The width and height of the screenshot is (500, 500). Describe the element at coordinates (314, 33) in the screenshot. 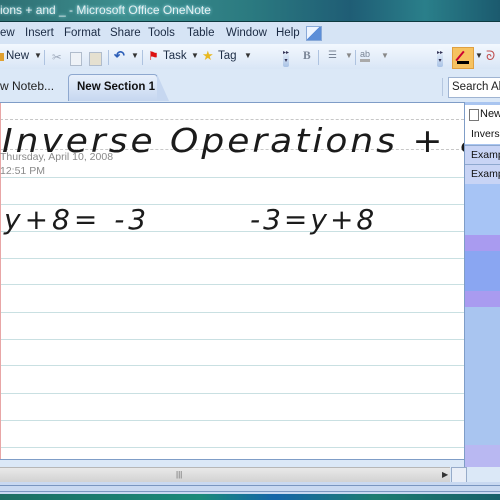

I see `window-layout-icon` at that location.